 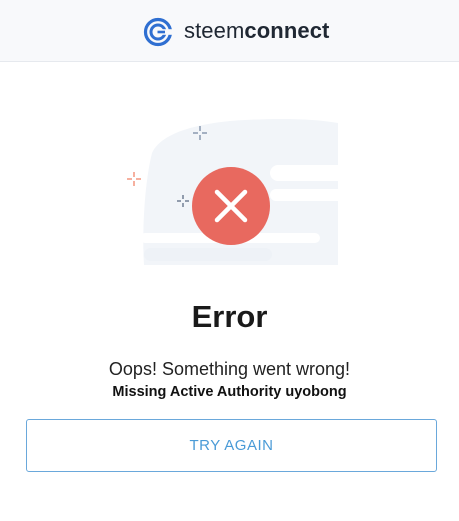 What do you see at coordinates (214, 30) in the screenshot?
I see `brand-name-light: steem` at bounding box center [214, 30].